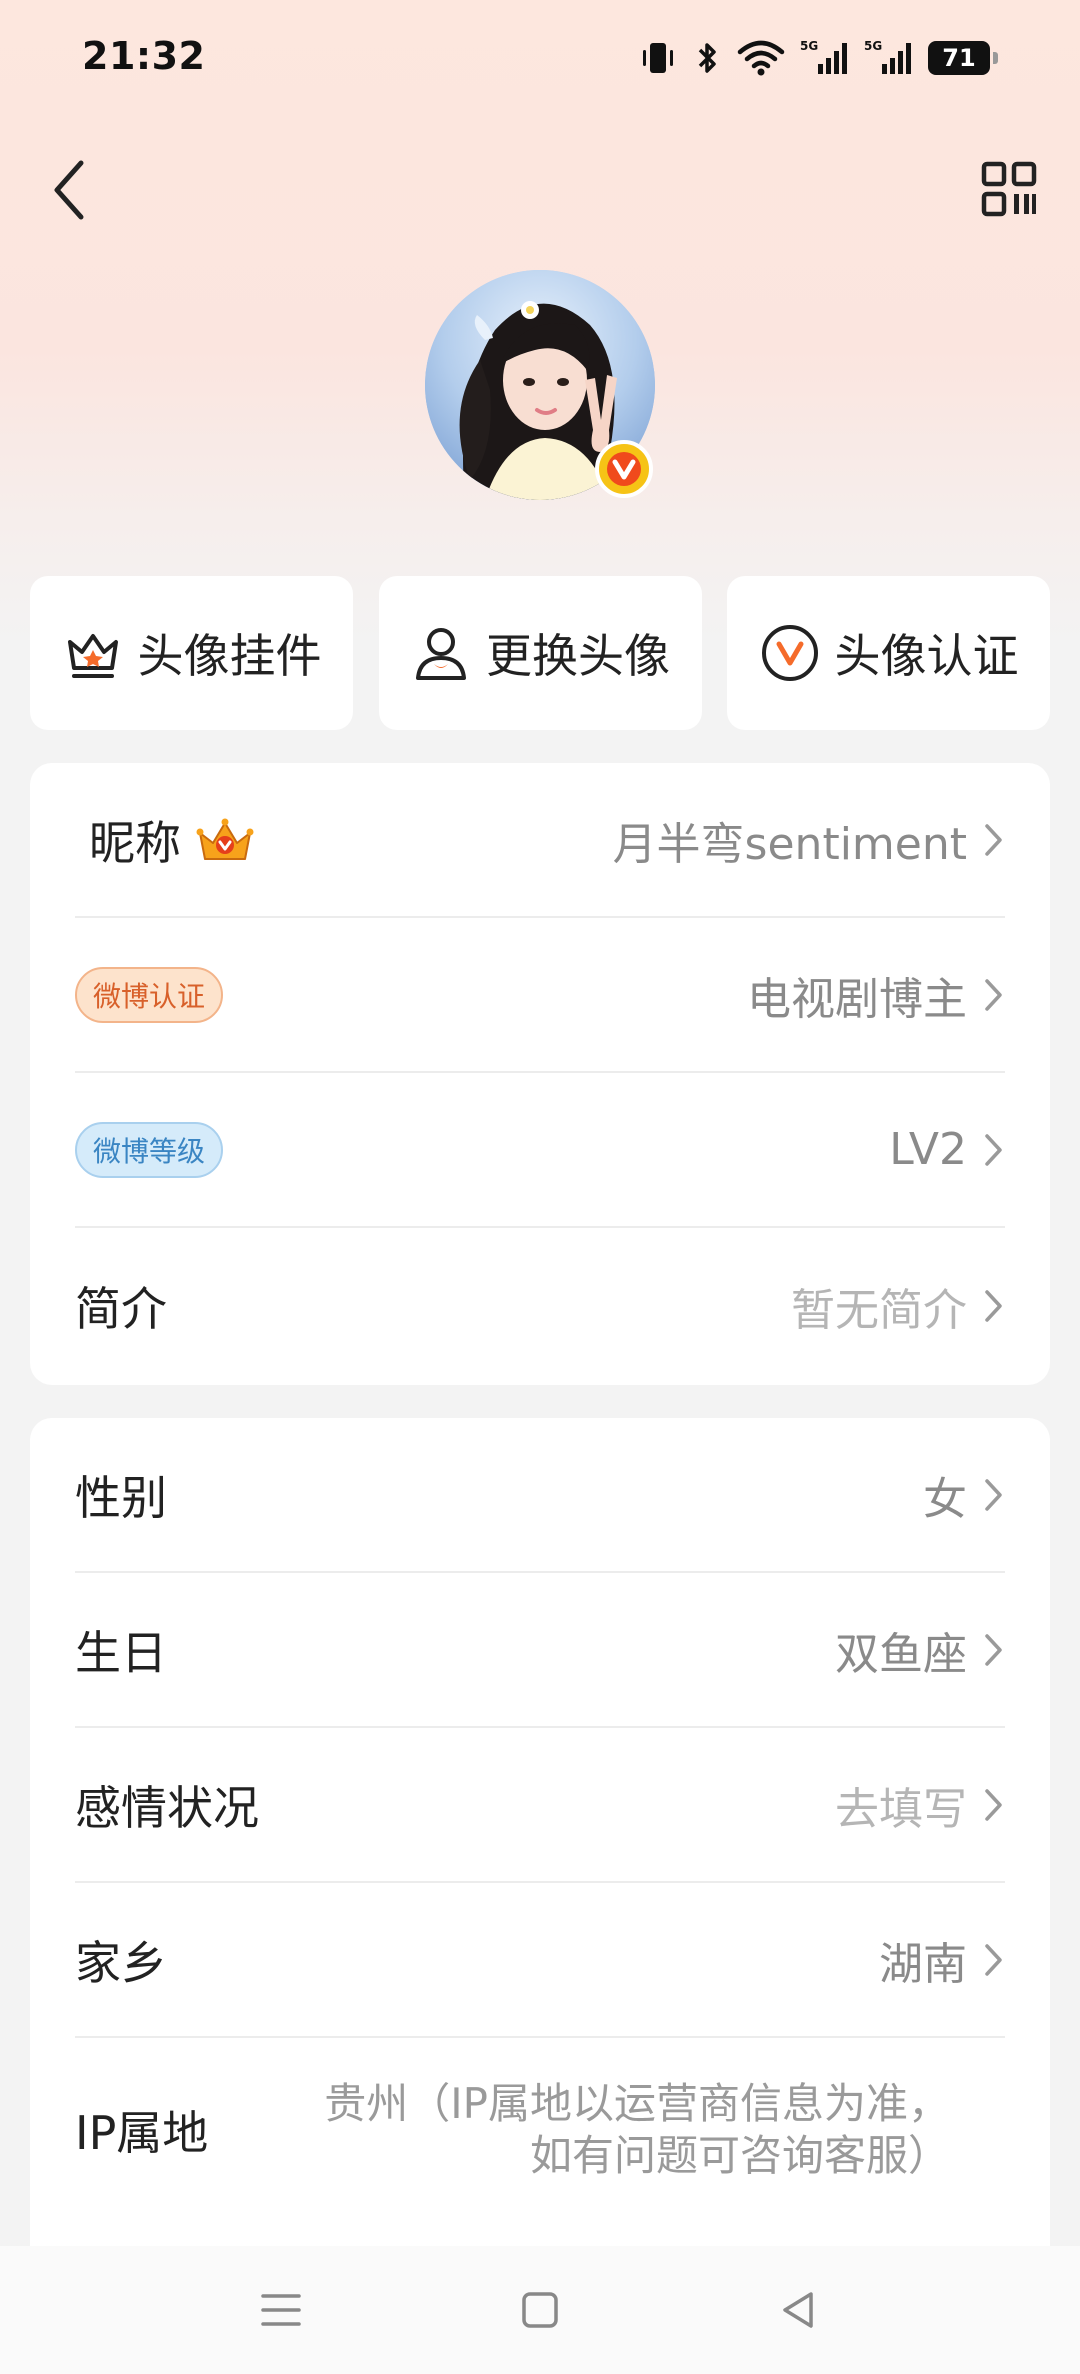  What do you see at coordinates (799, 2310) in the screenshot?
I see `back-triangle-icon` at bounding box center [799, 2310].